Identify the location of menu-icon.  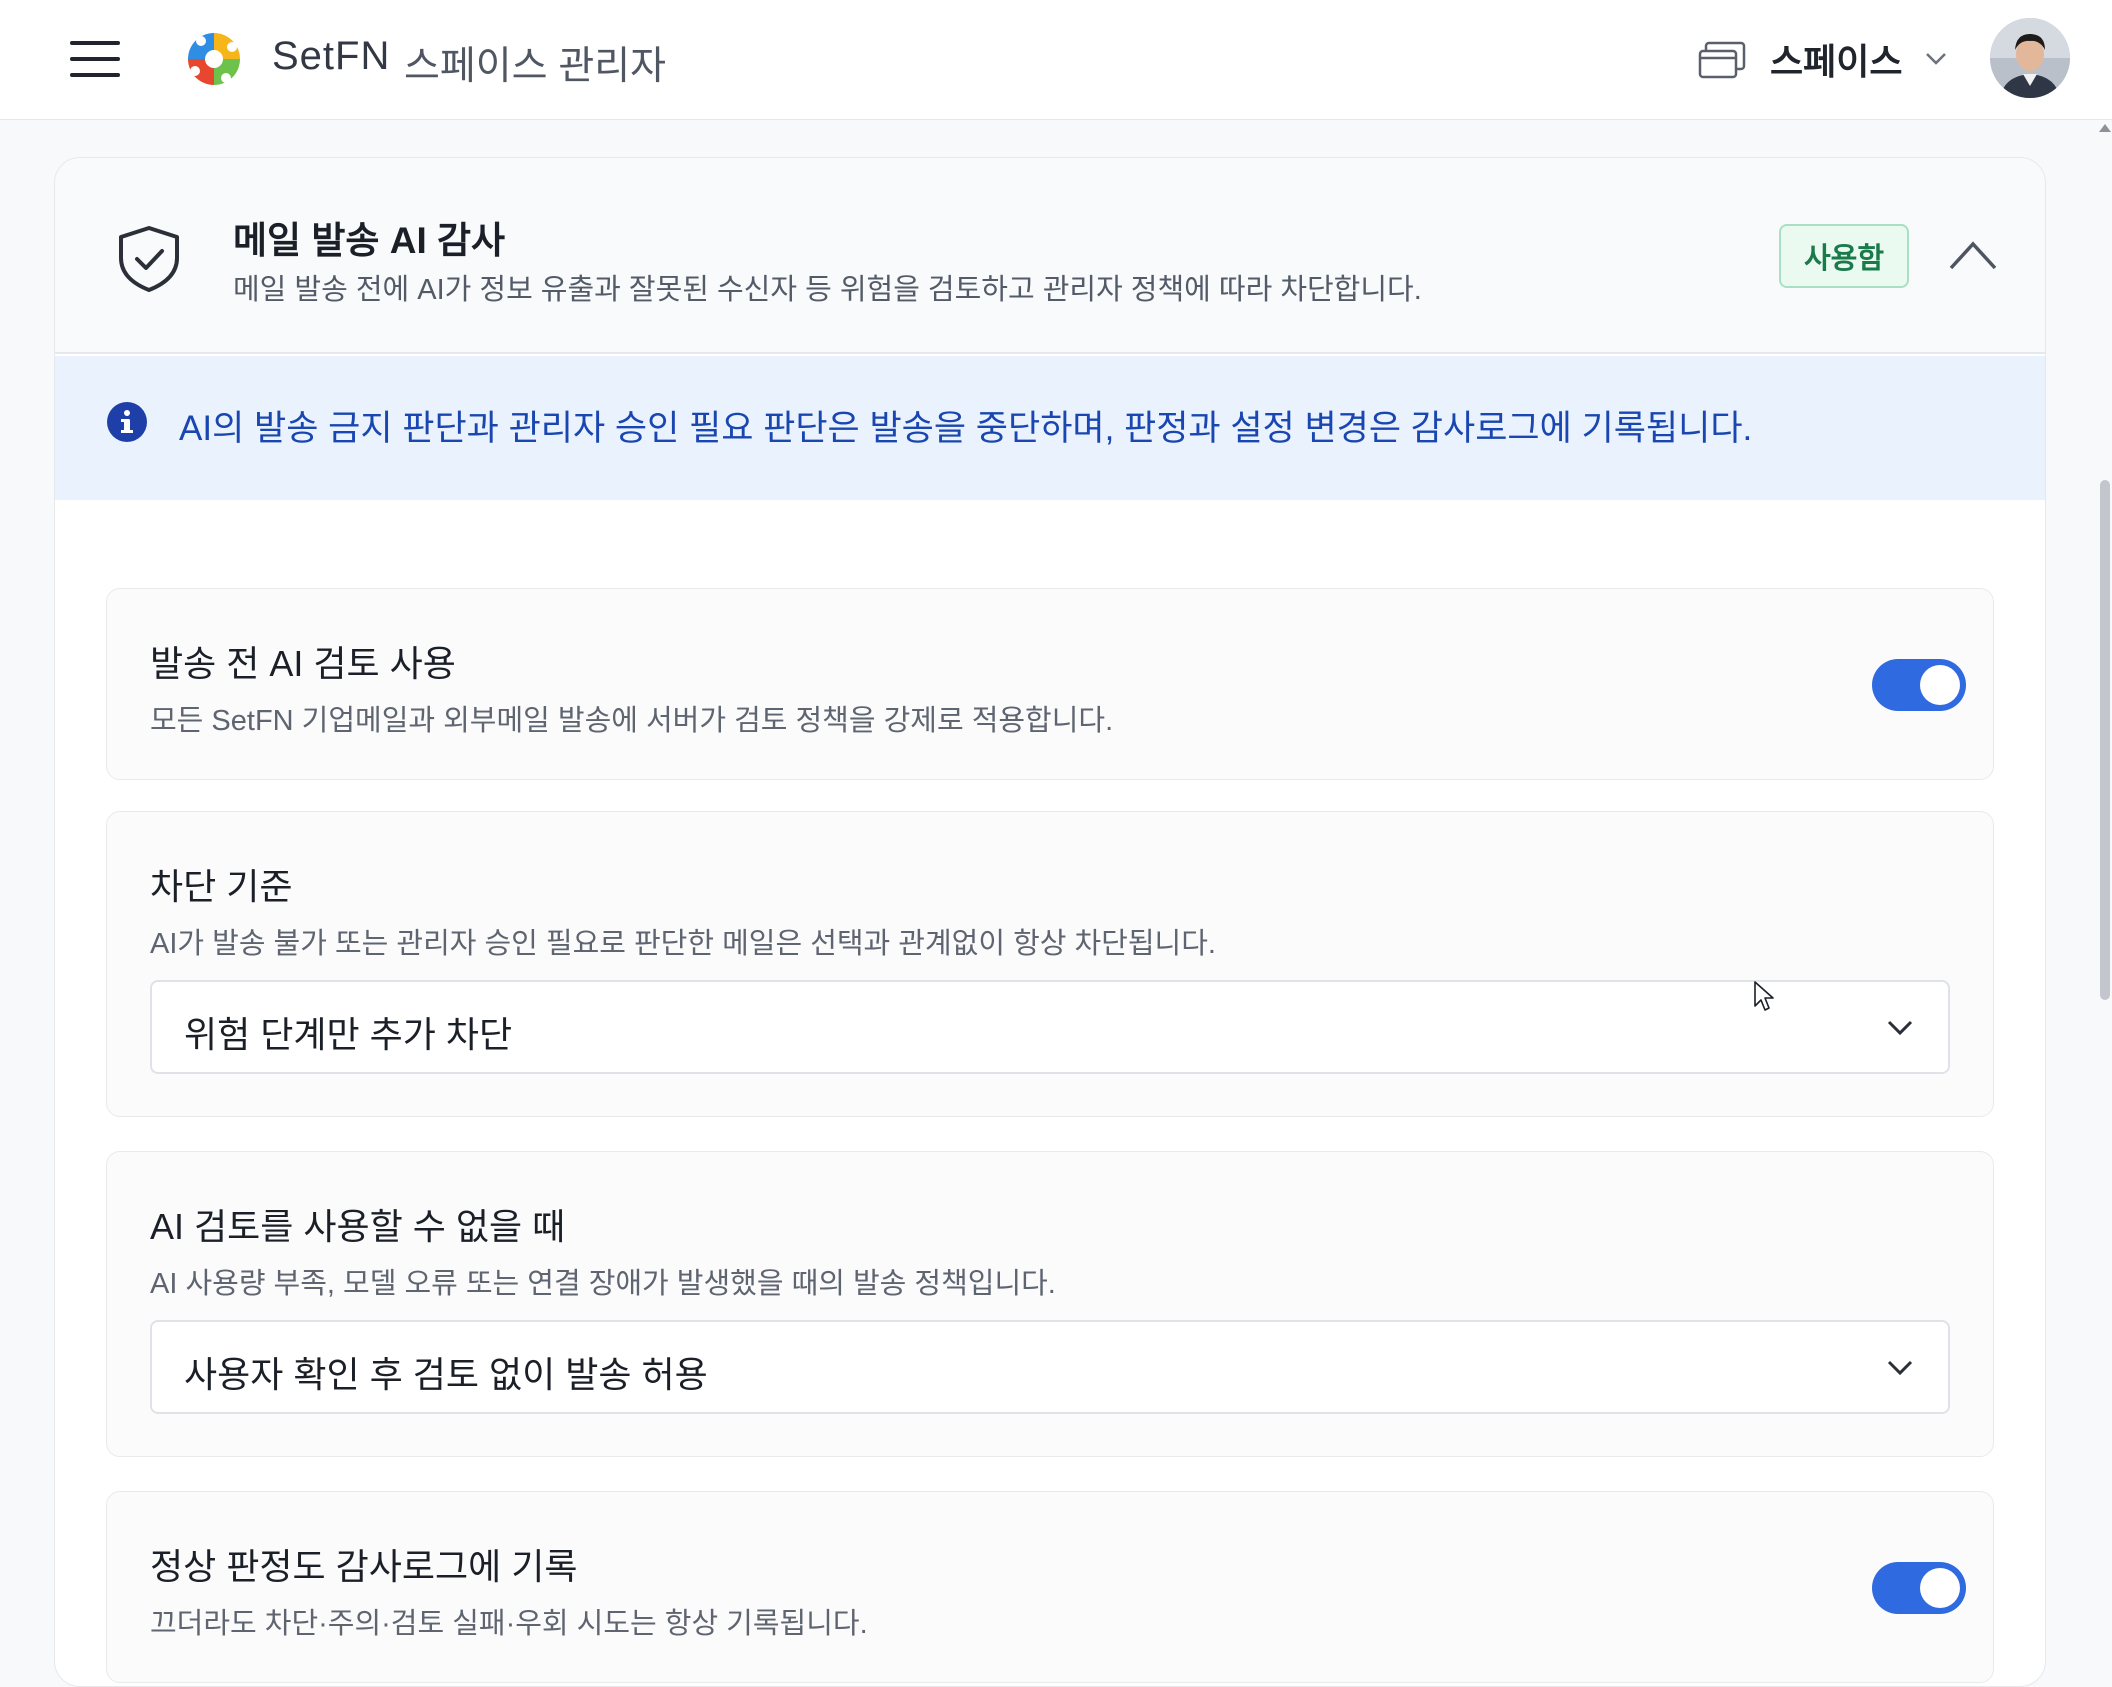
(99, 59).